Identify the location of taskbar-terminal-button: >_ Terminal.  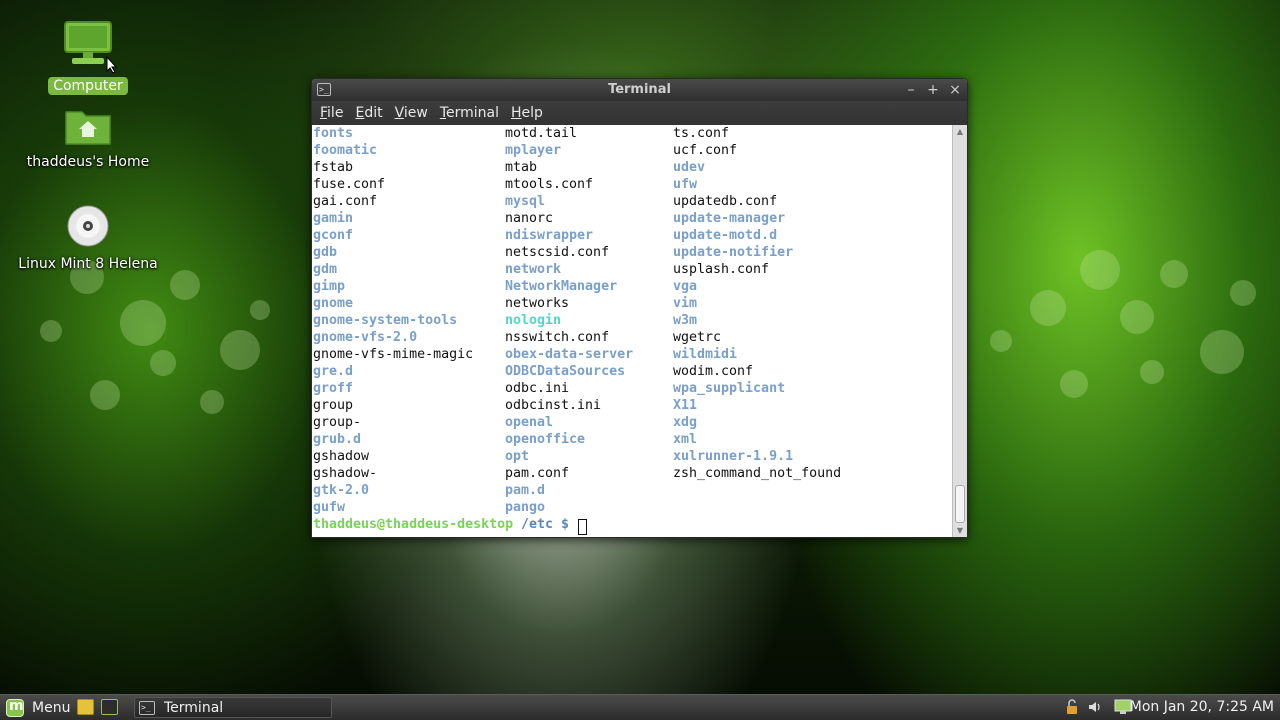
(233, 707).